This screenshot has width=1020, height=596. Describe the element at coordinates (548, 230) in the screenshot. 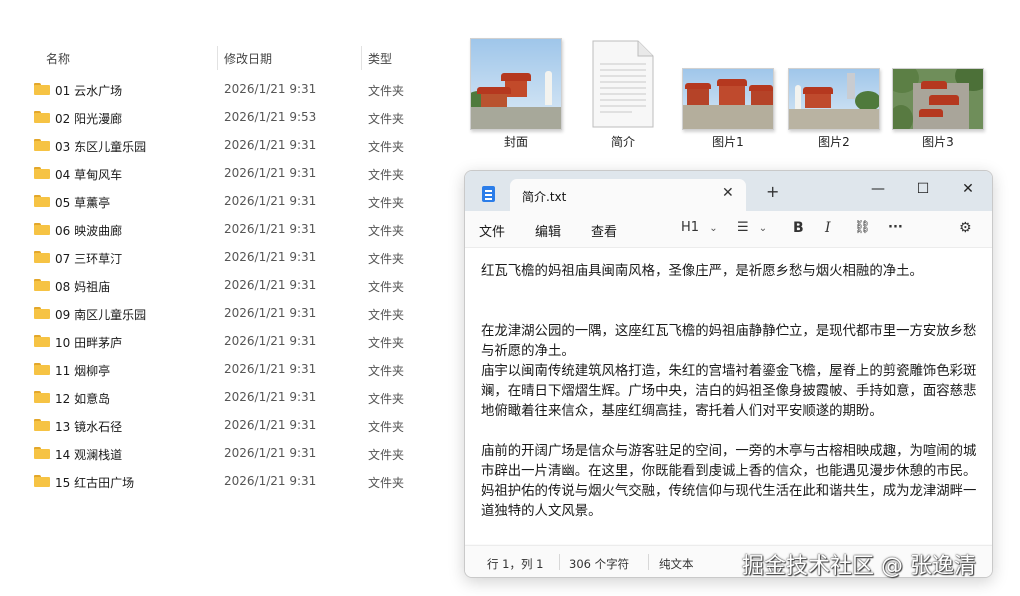

I see `menu-edit: 编辑` at that location.